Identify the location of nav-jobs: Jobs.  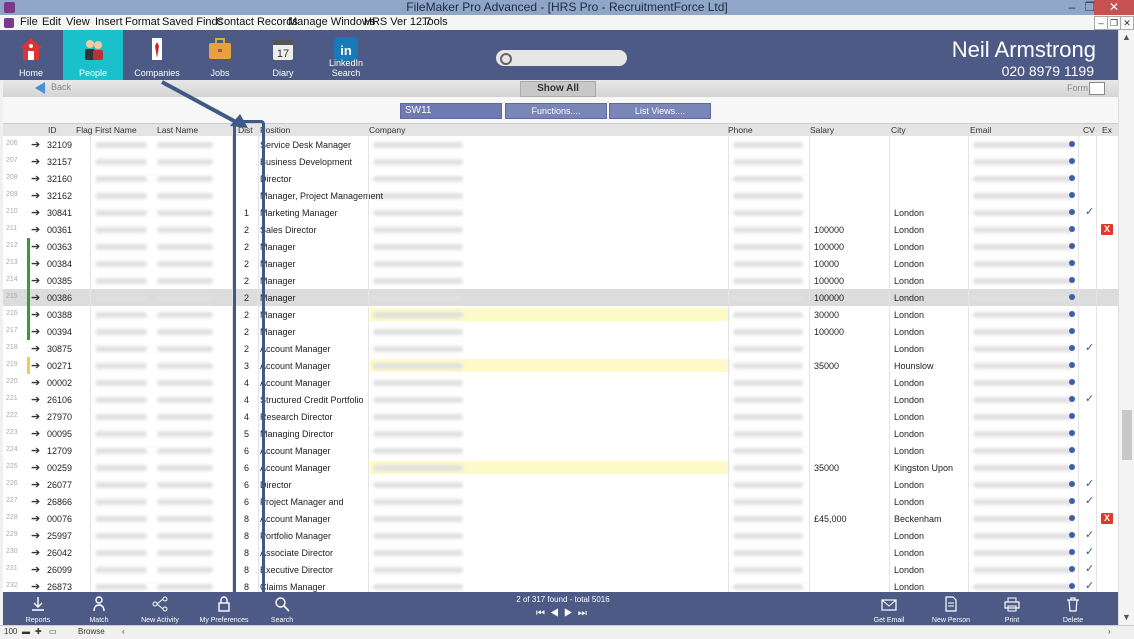
(220, 55).